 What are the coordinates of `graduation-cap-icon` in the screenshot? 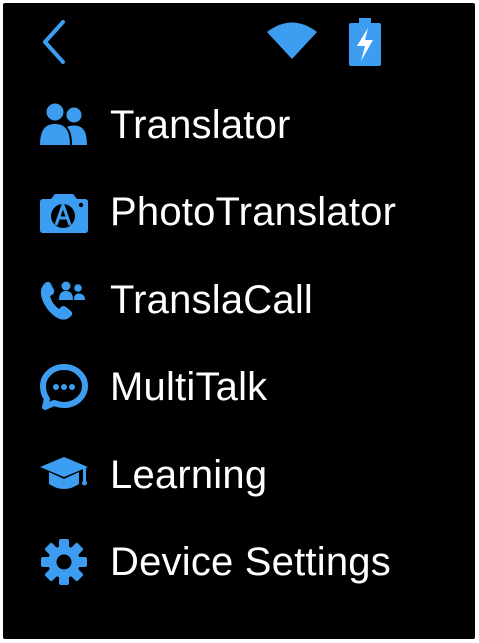 It's located at (64, 475).